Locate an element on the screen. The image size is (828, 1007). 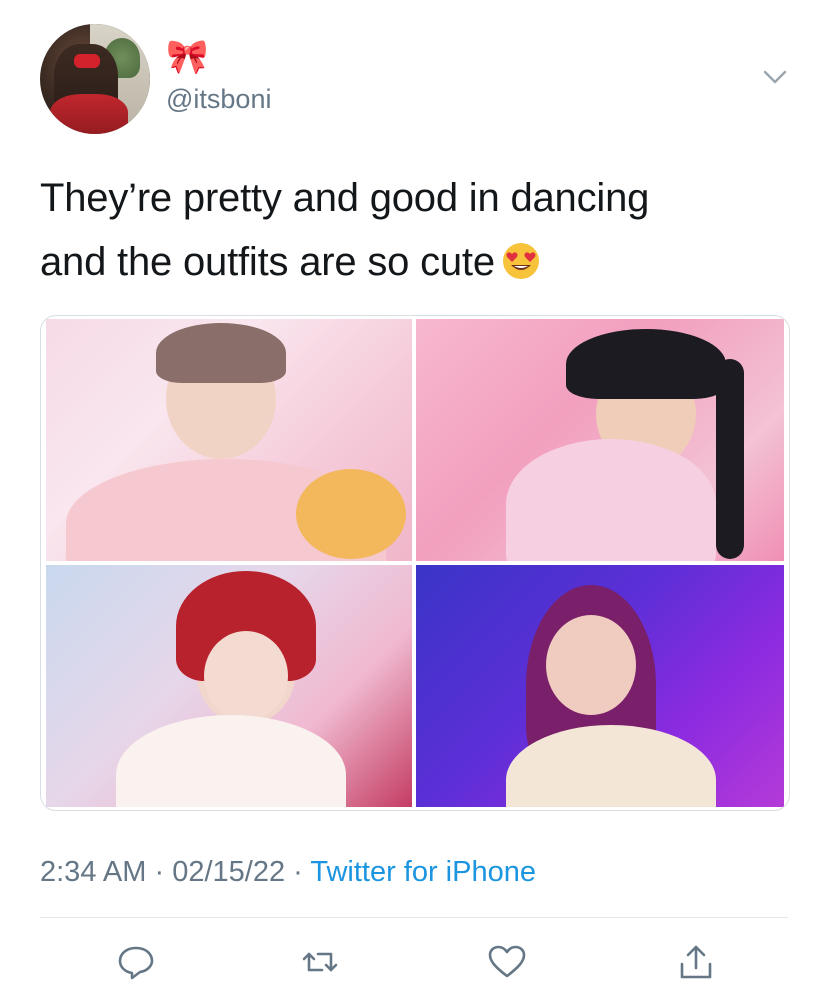
tweet-source-link: Twitter for iPhone is located at coordinates (423, 872).